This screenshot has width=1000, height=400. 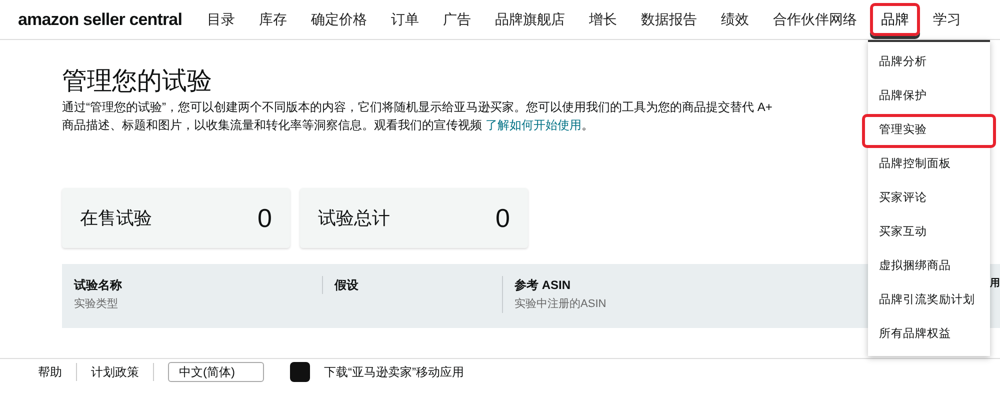 What do you see at coordinates (300, 372) in the screenshot?
I see `app-icon` at bounding box center [300, 372].